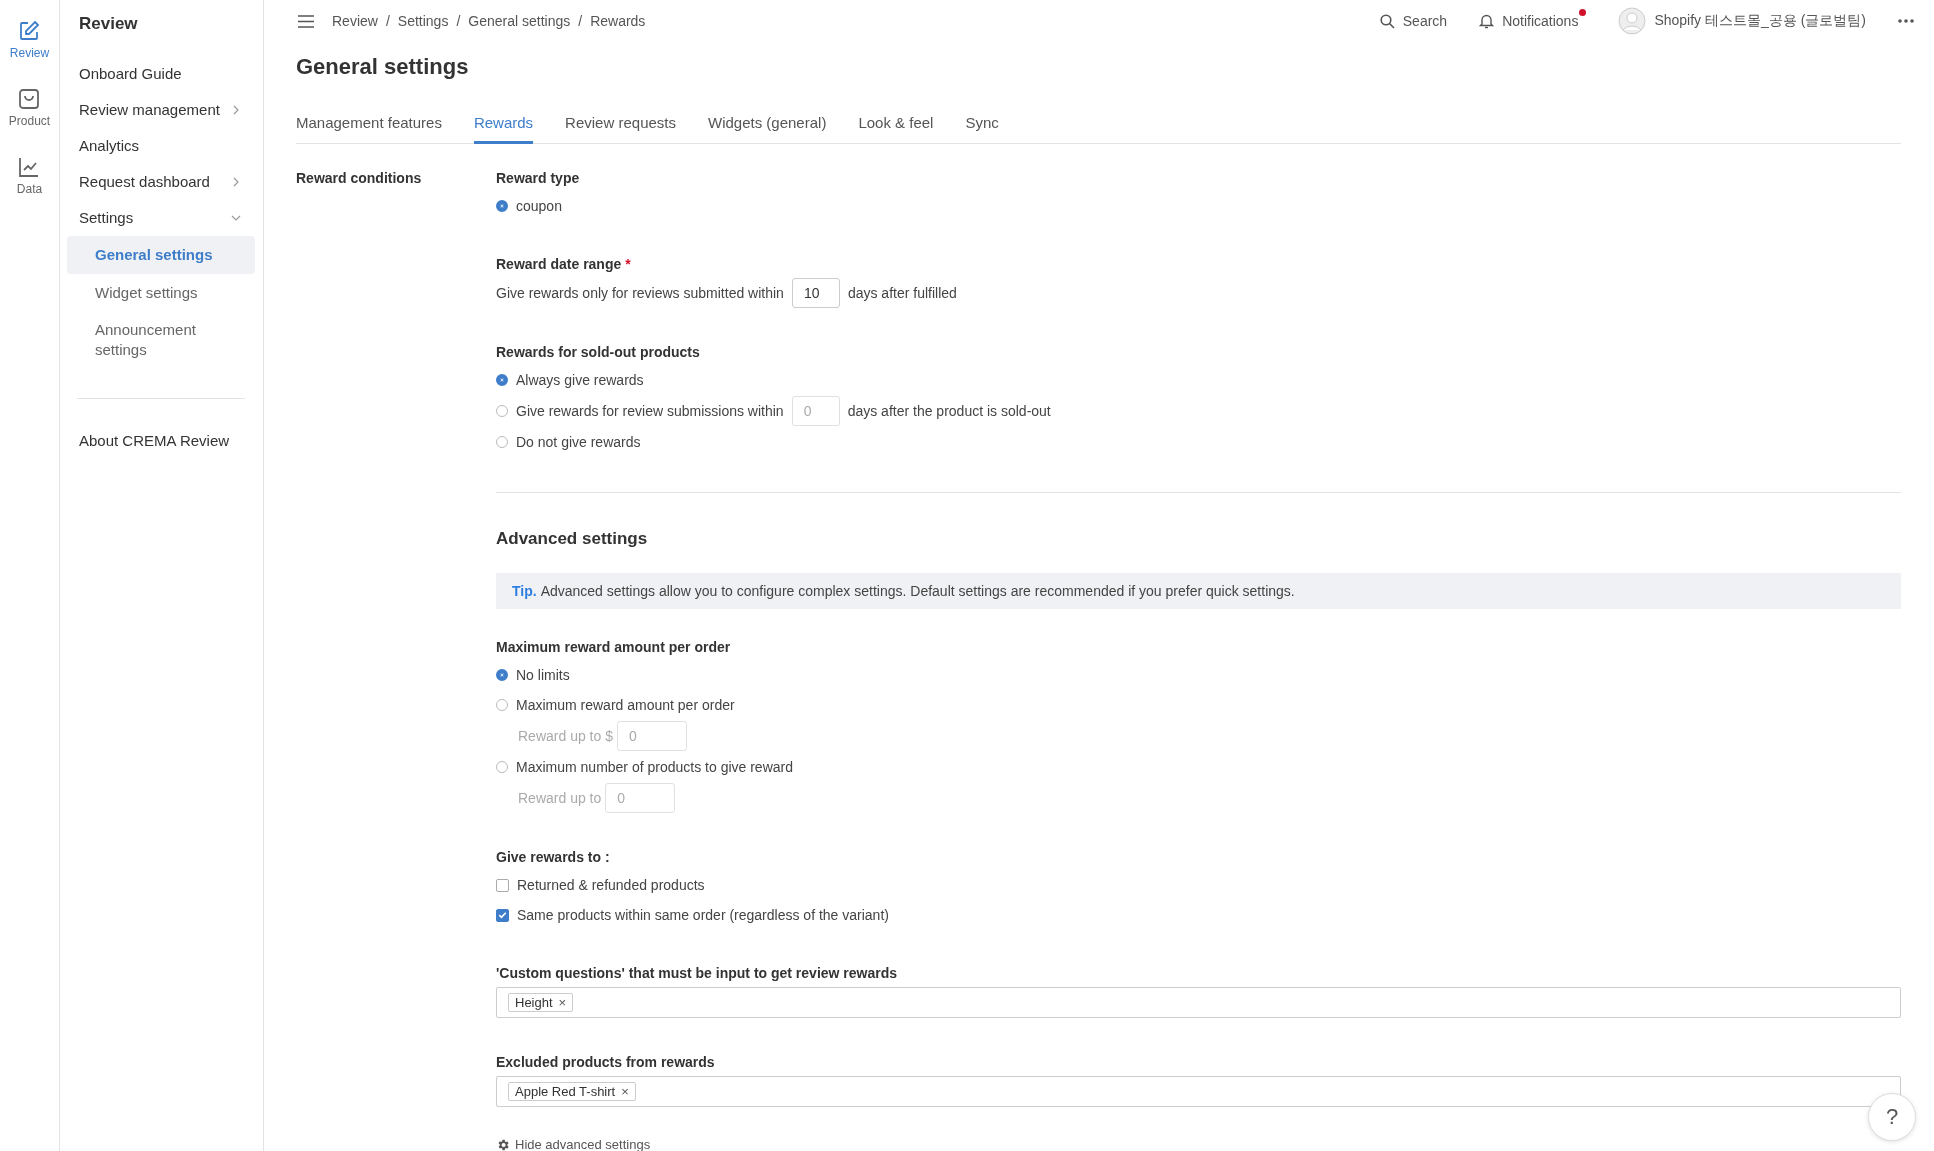  What do you see at coordinates (1413, 21) in the screenshot?
I see `search-button: Search` at bounding box center [1413, 21].